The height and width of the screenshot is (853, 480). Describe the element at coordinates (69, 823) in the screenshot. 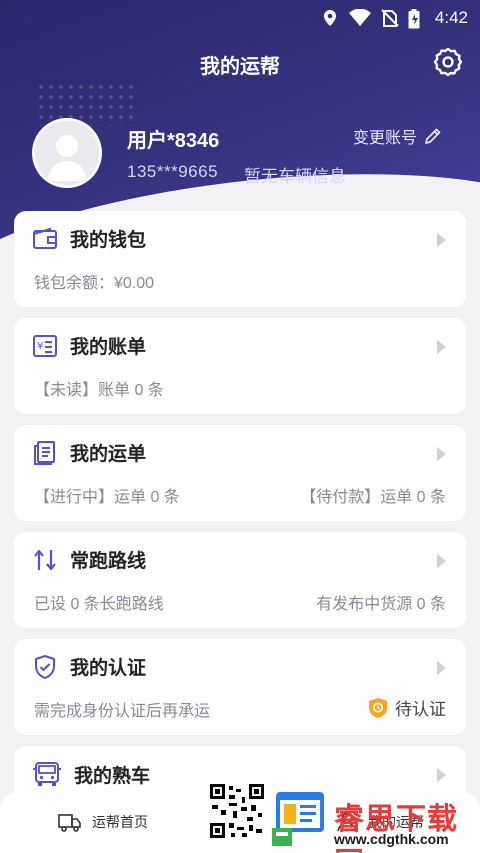

I see `truck-icon` at that location.